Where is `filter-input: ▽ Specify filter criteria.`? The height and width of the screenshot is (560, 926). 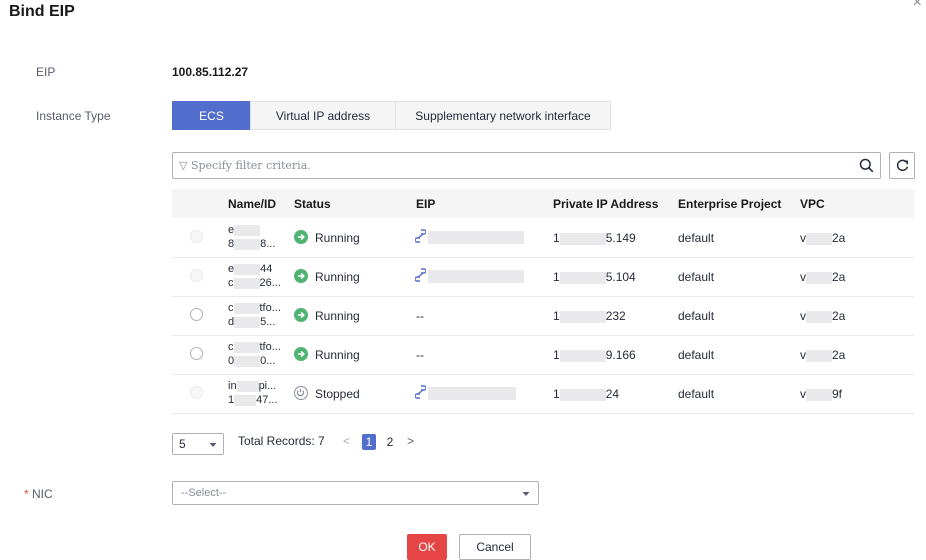 filter-input: ▽ Specify filter criteria. is located at coordinates (526, 165).